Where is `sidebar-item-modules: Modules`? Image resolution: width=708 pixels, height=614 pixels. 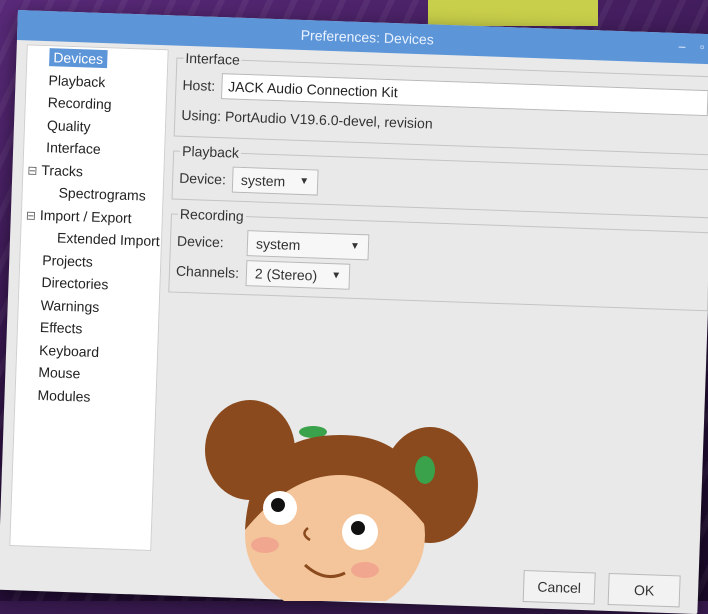 sidebar-item-modules: Modules is located at coordinates (85, 396).